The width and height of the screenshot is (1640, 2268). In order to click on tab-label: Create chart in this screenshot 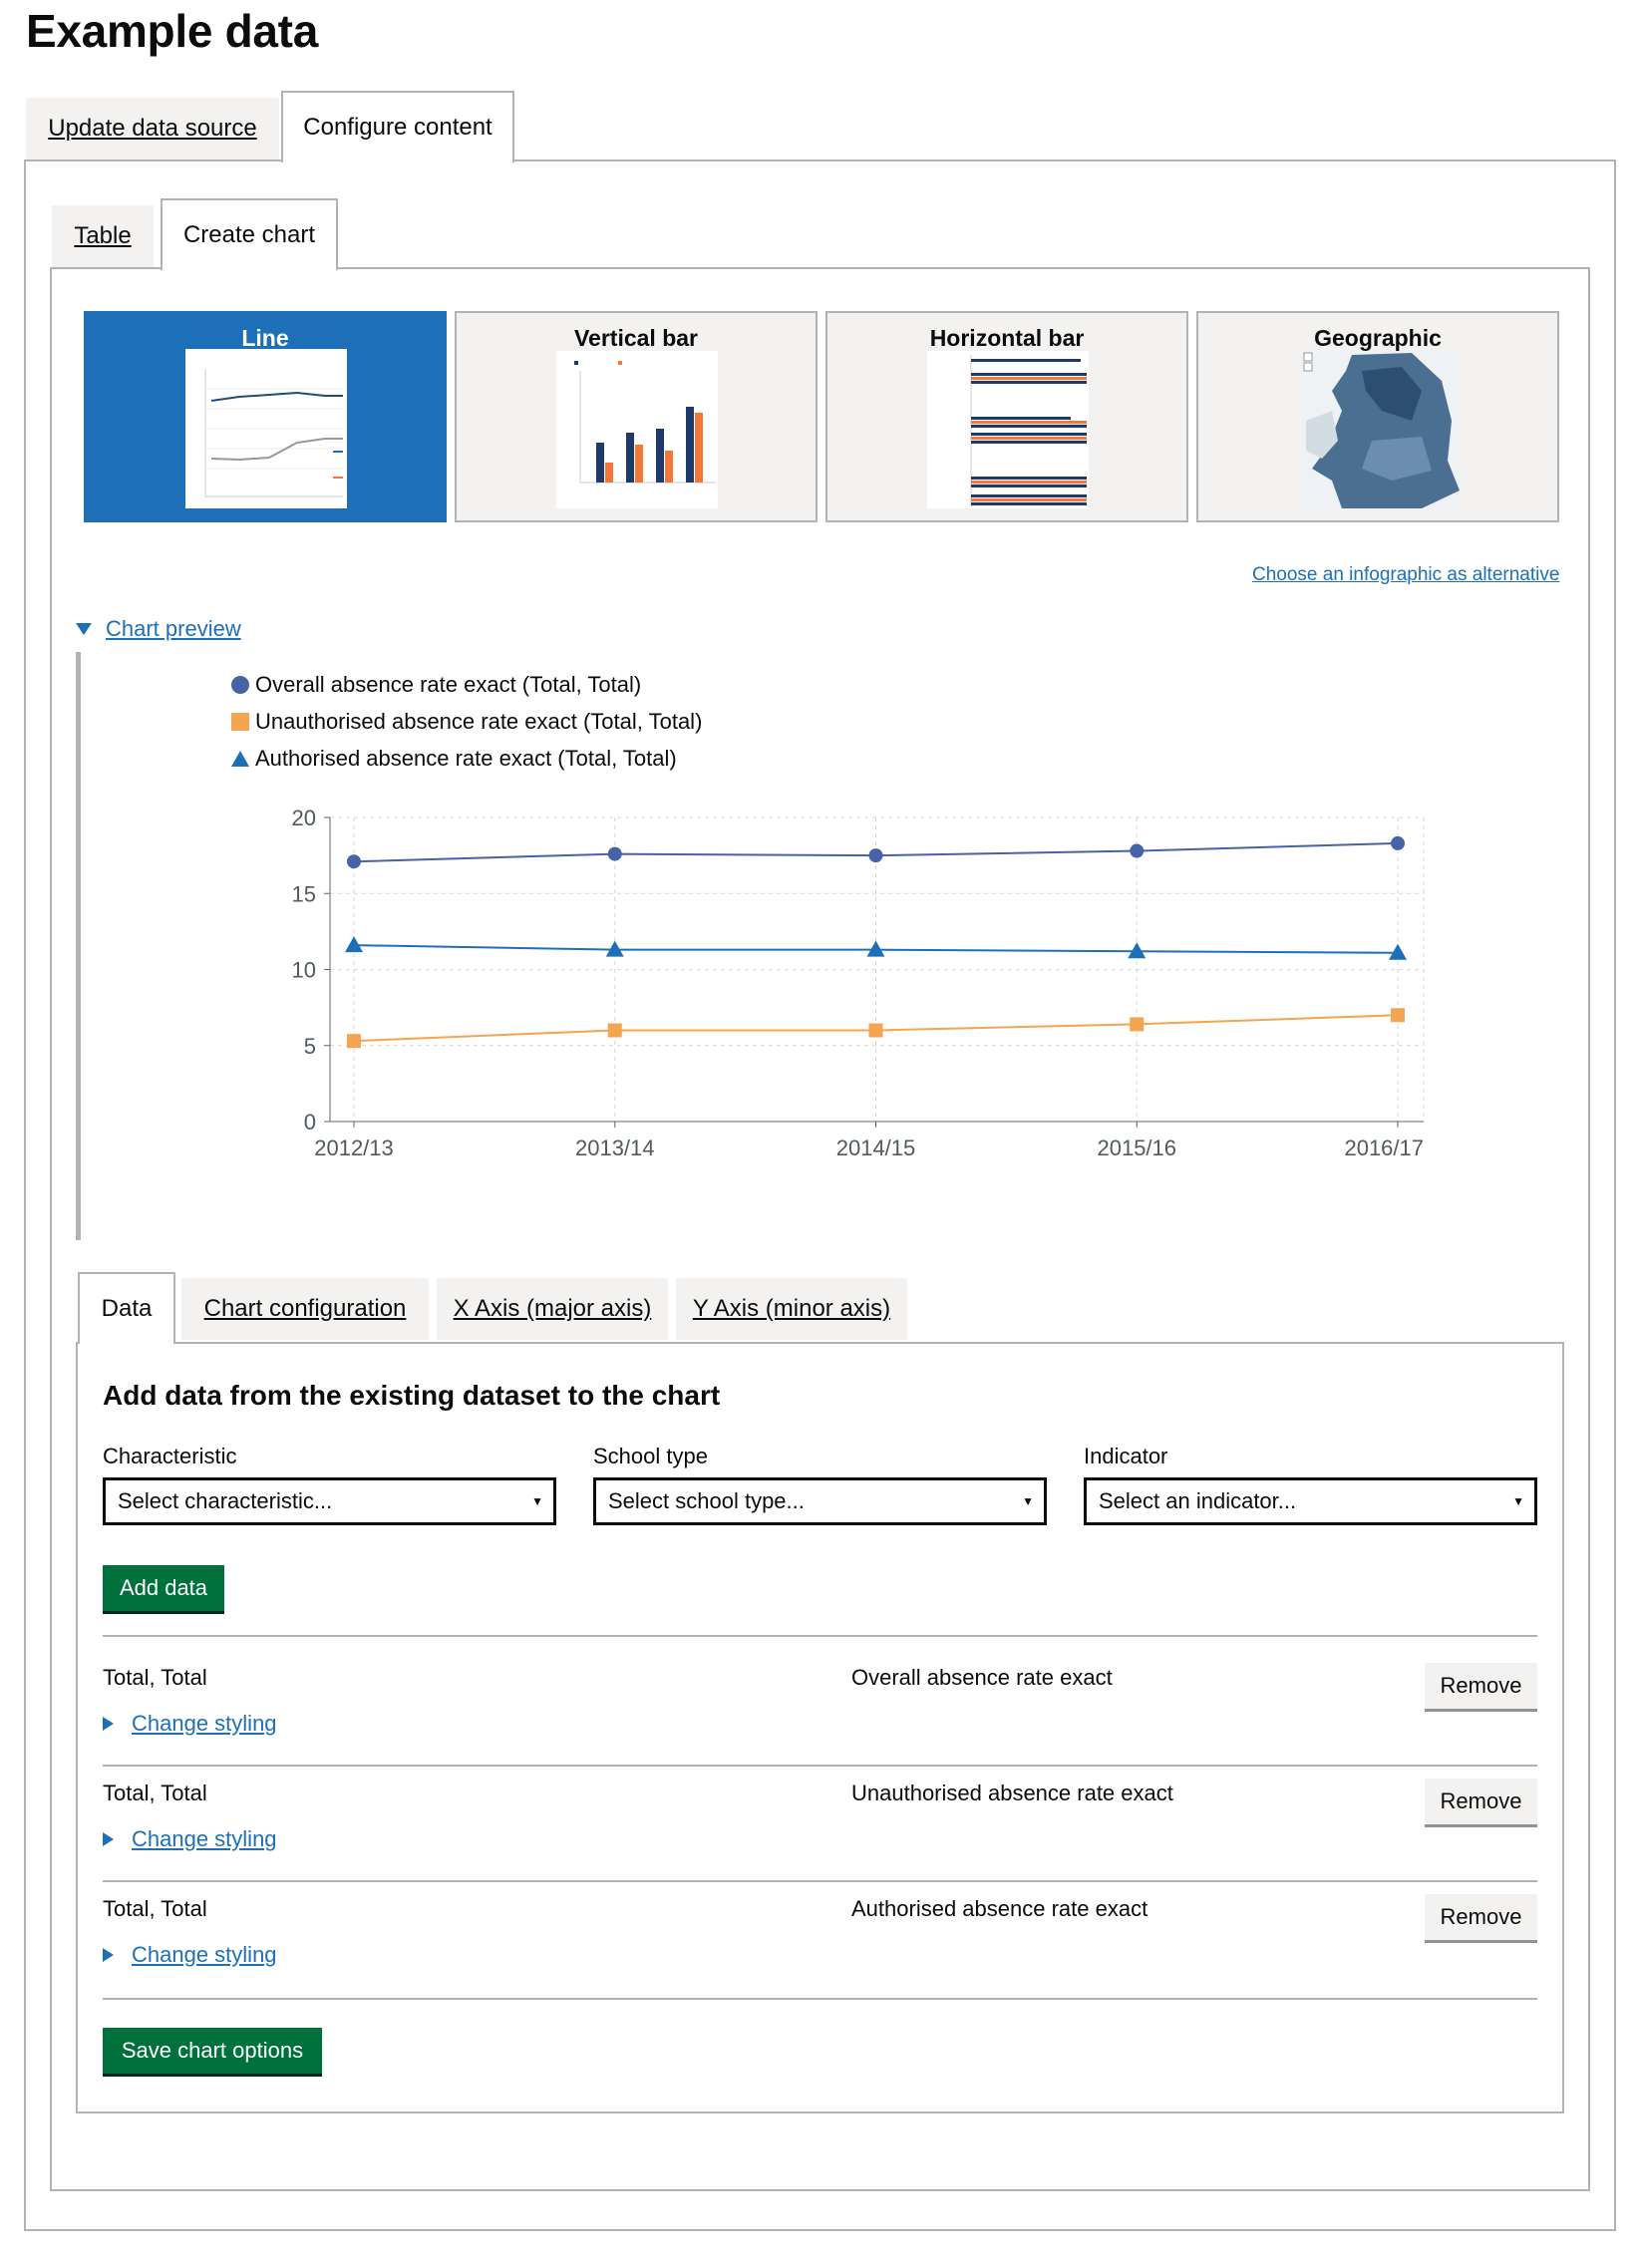, I will do `click(249, 234)`.